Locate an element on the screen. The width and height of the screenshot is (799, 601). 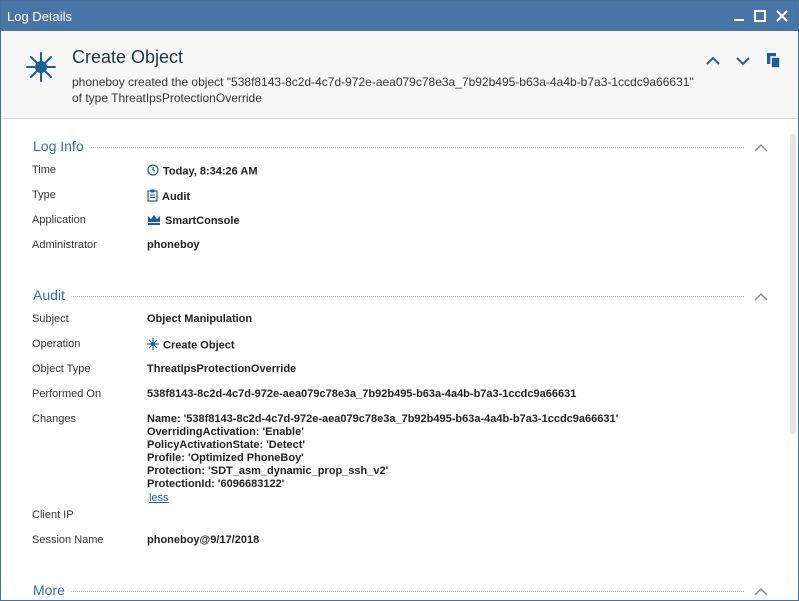
client-ip-label: Client IP is located at coordinates (53, 515).